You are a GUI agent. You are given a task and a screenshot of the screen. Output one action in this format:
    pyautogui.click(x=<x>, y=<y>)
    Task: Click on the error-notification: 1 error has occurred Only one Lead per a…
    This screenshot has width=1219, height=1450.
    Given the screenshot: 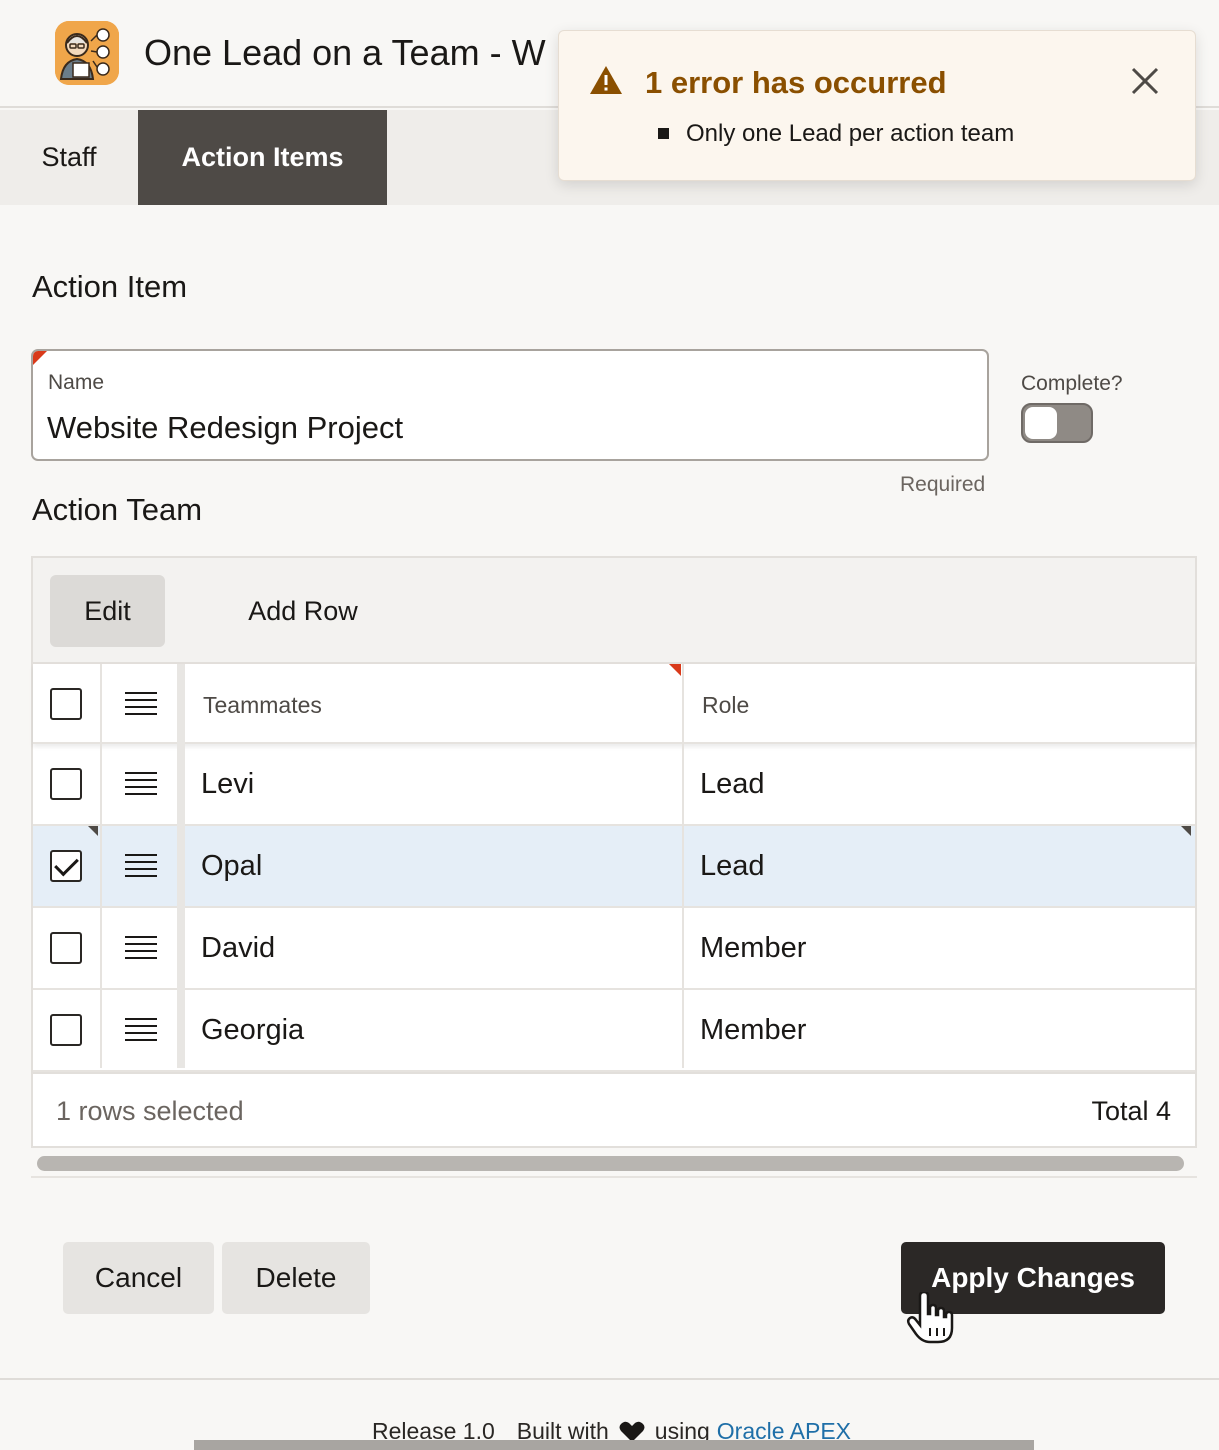 What is the action you would take?
    pyautogui.click(x=877, y=105)
    